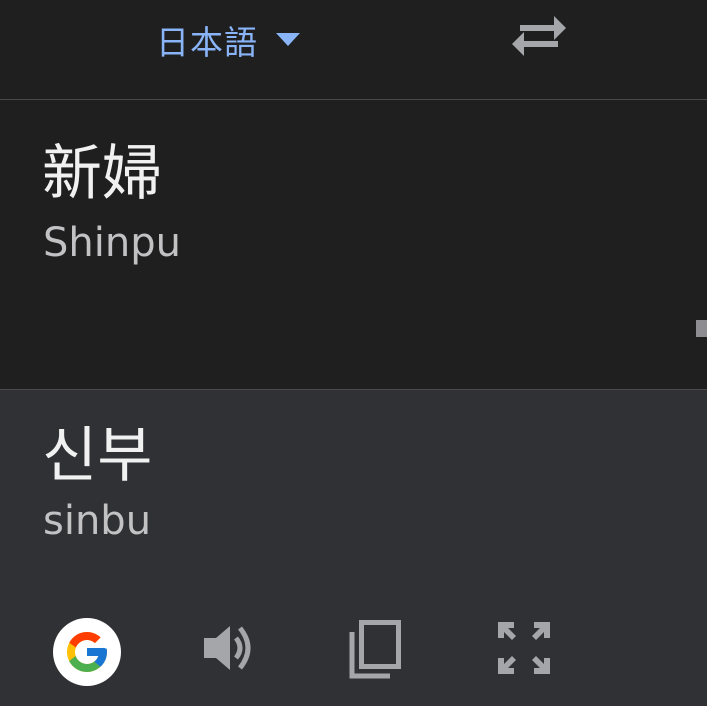 This screenshot has height=706, width=707. Describe the element at coordinates (97, 456) in the screenshot. I see `translated-text: 신부` at that location.